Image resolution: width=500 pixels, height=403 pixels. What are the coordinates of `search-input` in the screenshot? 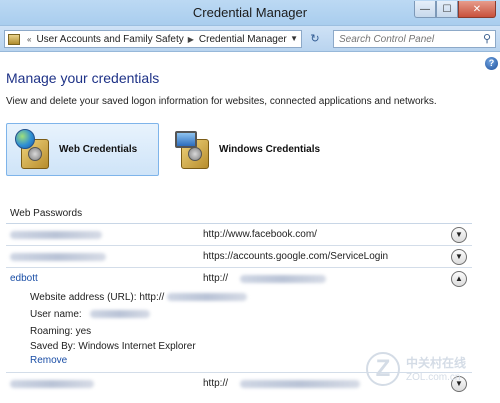 It's located at (404, 39).